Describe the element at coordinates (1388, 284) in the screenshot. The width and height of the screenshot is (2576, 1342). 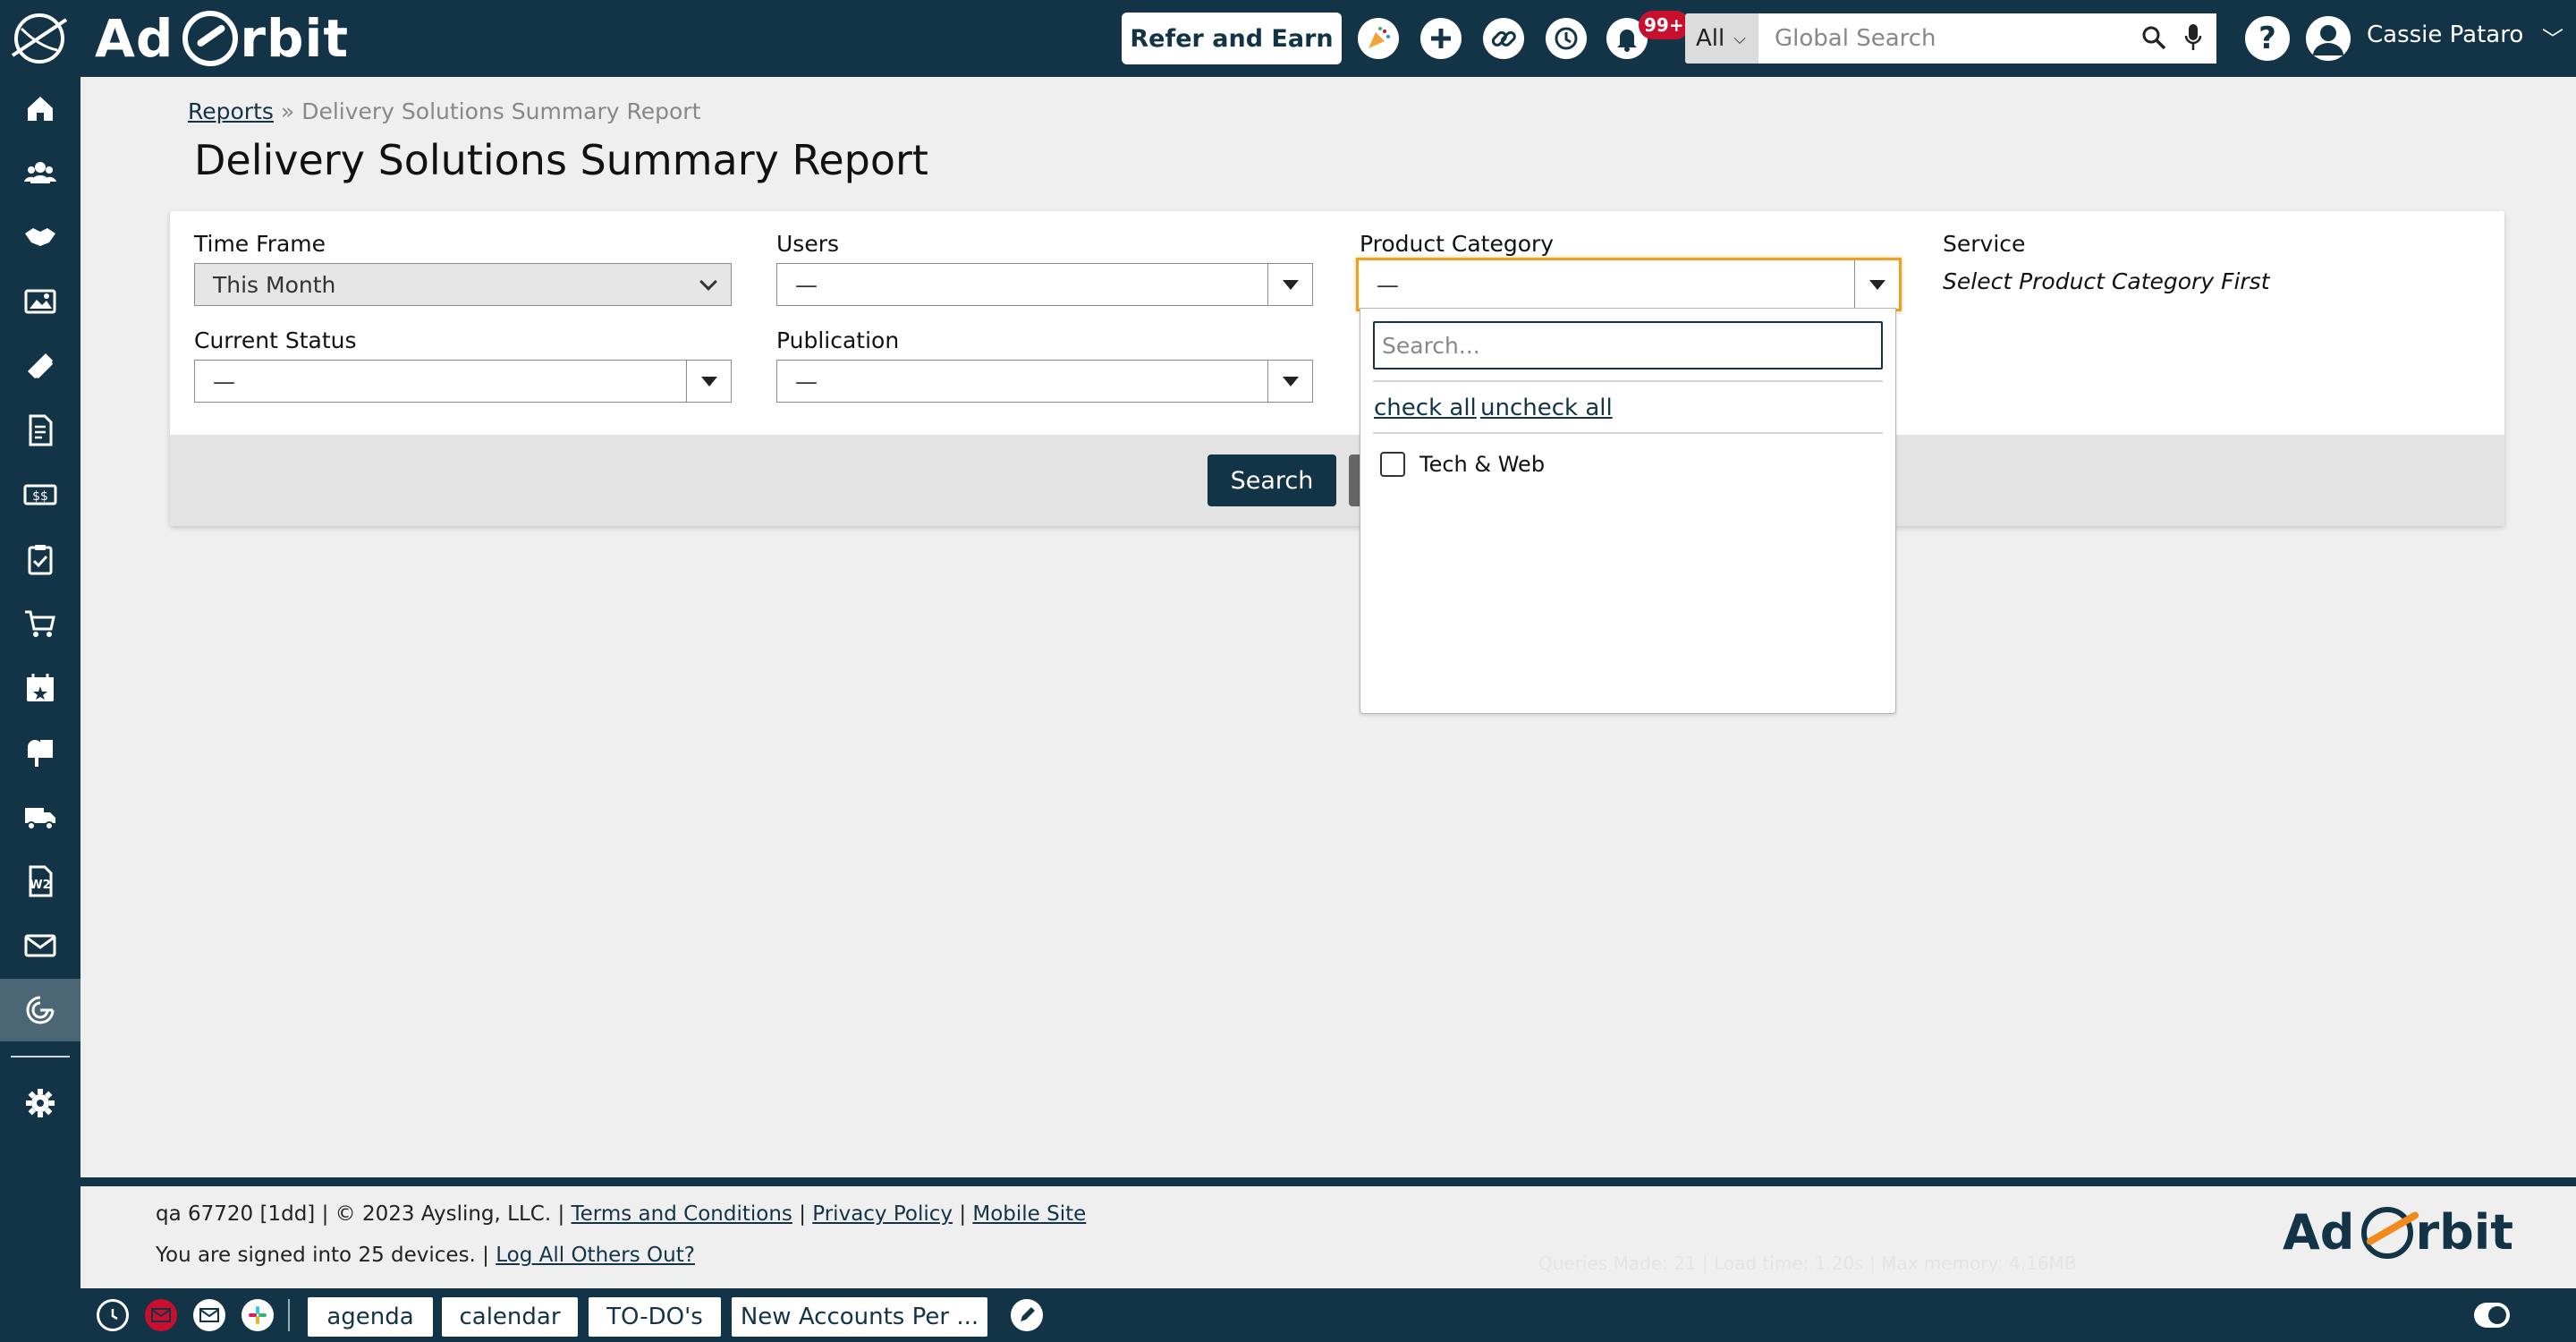
I see `product-category-value: —` at that location.